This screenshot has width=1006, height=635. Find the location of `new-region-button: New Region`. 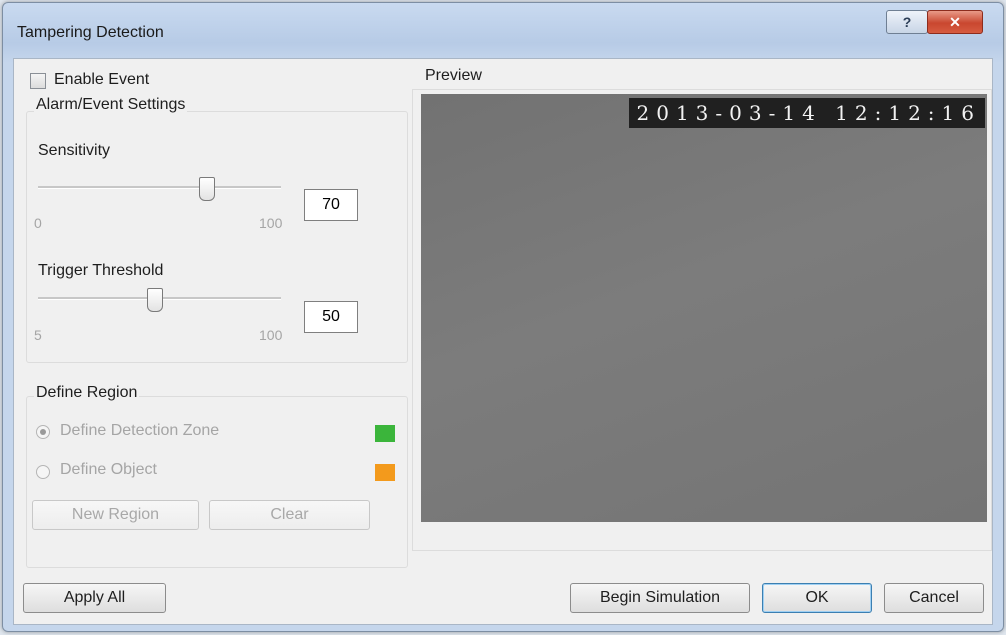

new-region-button: New Region is located at coordinates (115, 515).